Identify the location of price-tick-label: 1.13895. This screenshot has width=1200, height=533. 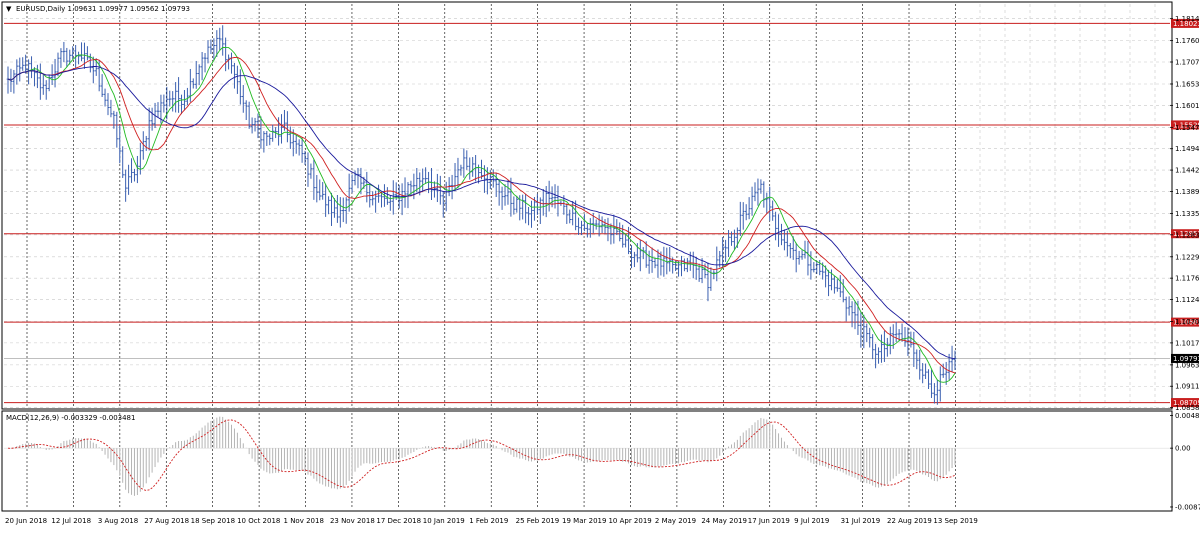
(1187, 192).